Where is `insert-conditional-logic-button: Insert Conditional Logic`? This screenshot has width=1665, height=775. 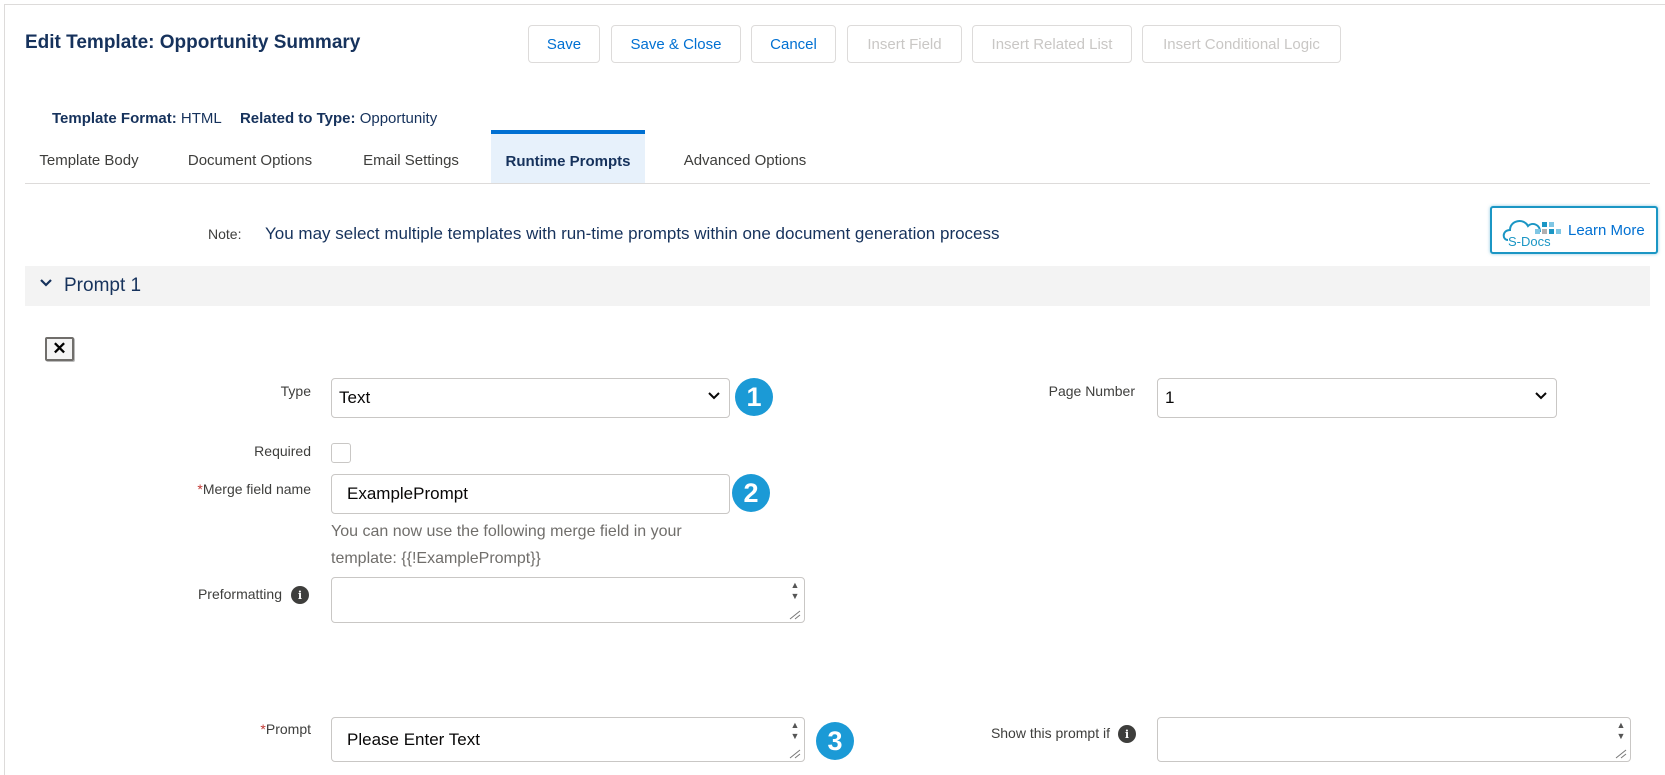
insert-conditional-logic-button: Insert Conditional Logic is located at coordinates (1241, 44).